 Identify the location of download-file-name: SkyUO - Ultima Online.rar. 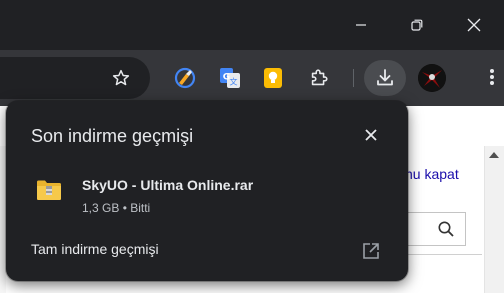
(168, 185).